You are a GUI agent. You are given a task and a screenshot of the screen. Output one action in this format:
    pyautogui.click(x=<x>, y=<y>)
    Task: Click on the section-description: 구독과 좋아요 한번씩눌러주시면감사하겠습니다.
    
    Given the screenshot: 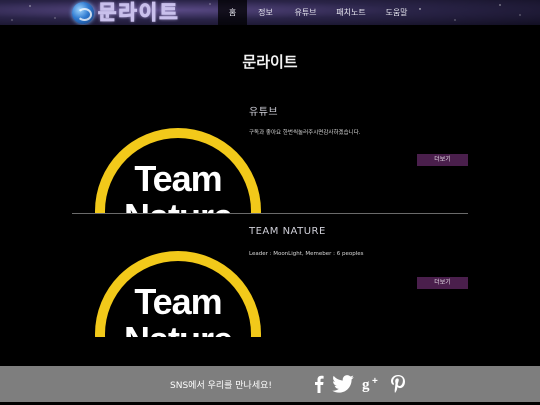 What is the action you would take?
    pyautogui.click(x=305, y=133)
    